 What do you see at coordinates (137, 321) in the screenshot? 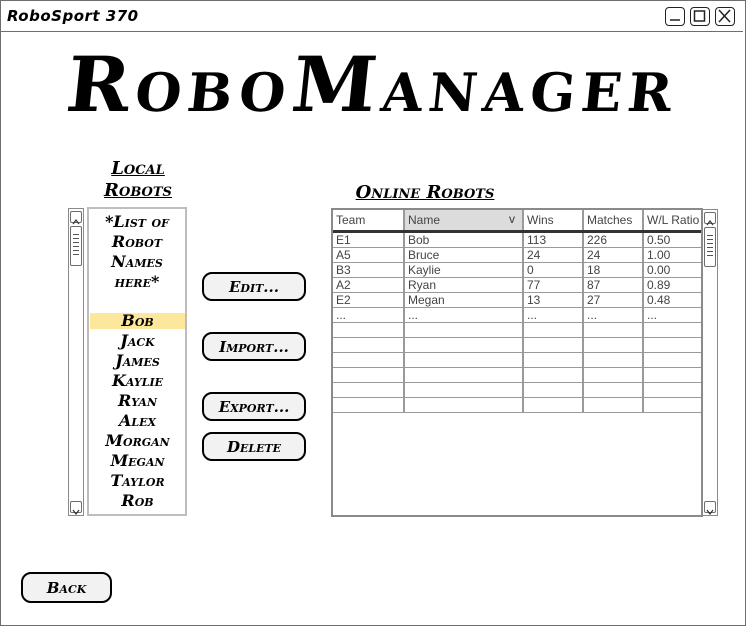
I see `list-item-selected: Bob` at bounding box center [137, 321].